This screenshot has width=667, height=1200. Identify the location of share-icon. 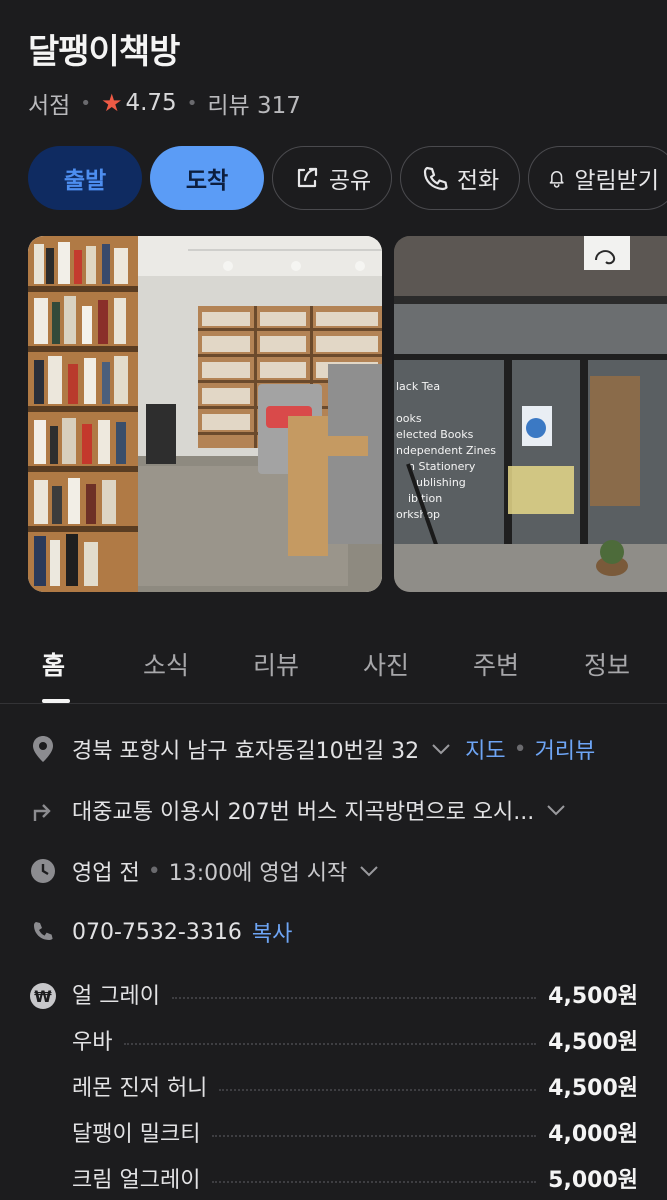
(307, 177).